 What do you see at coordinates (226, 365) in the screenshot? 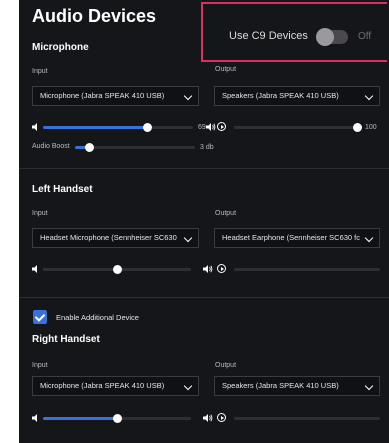
I see `right-handset-output-label: Output` at bounding box center [226, 365].